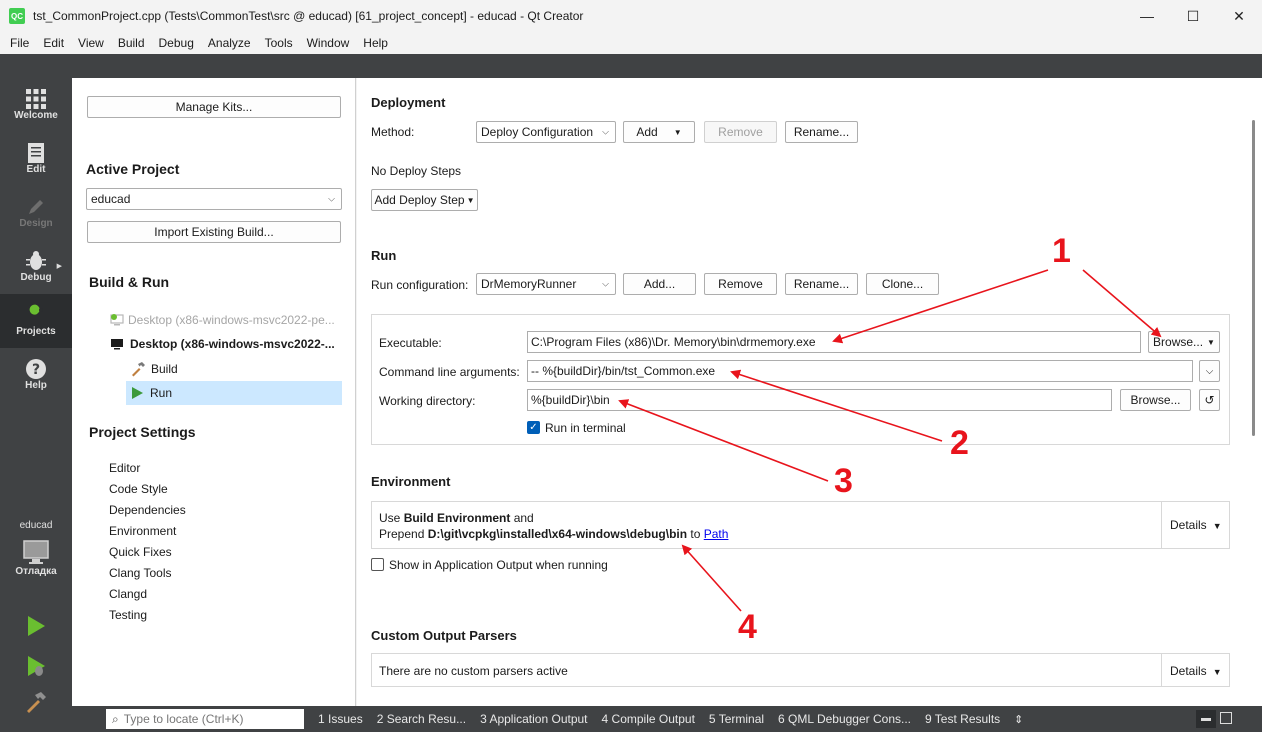 This screenshot has height=732, width=1262. What do you see at coordinates (736, 719) in the screenshot?
I see `output-tab-terminal: 5 Terminal` at bounding box center [736, 719].